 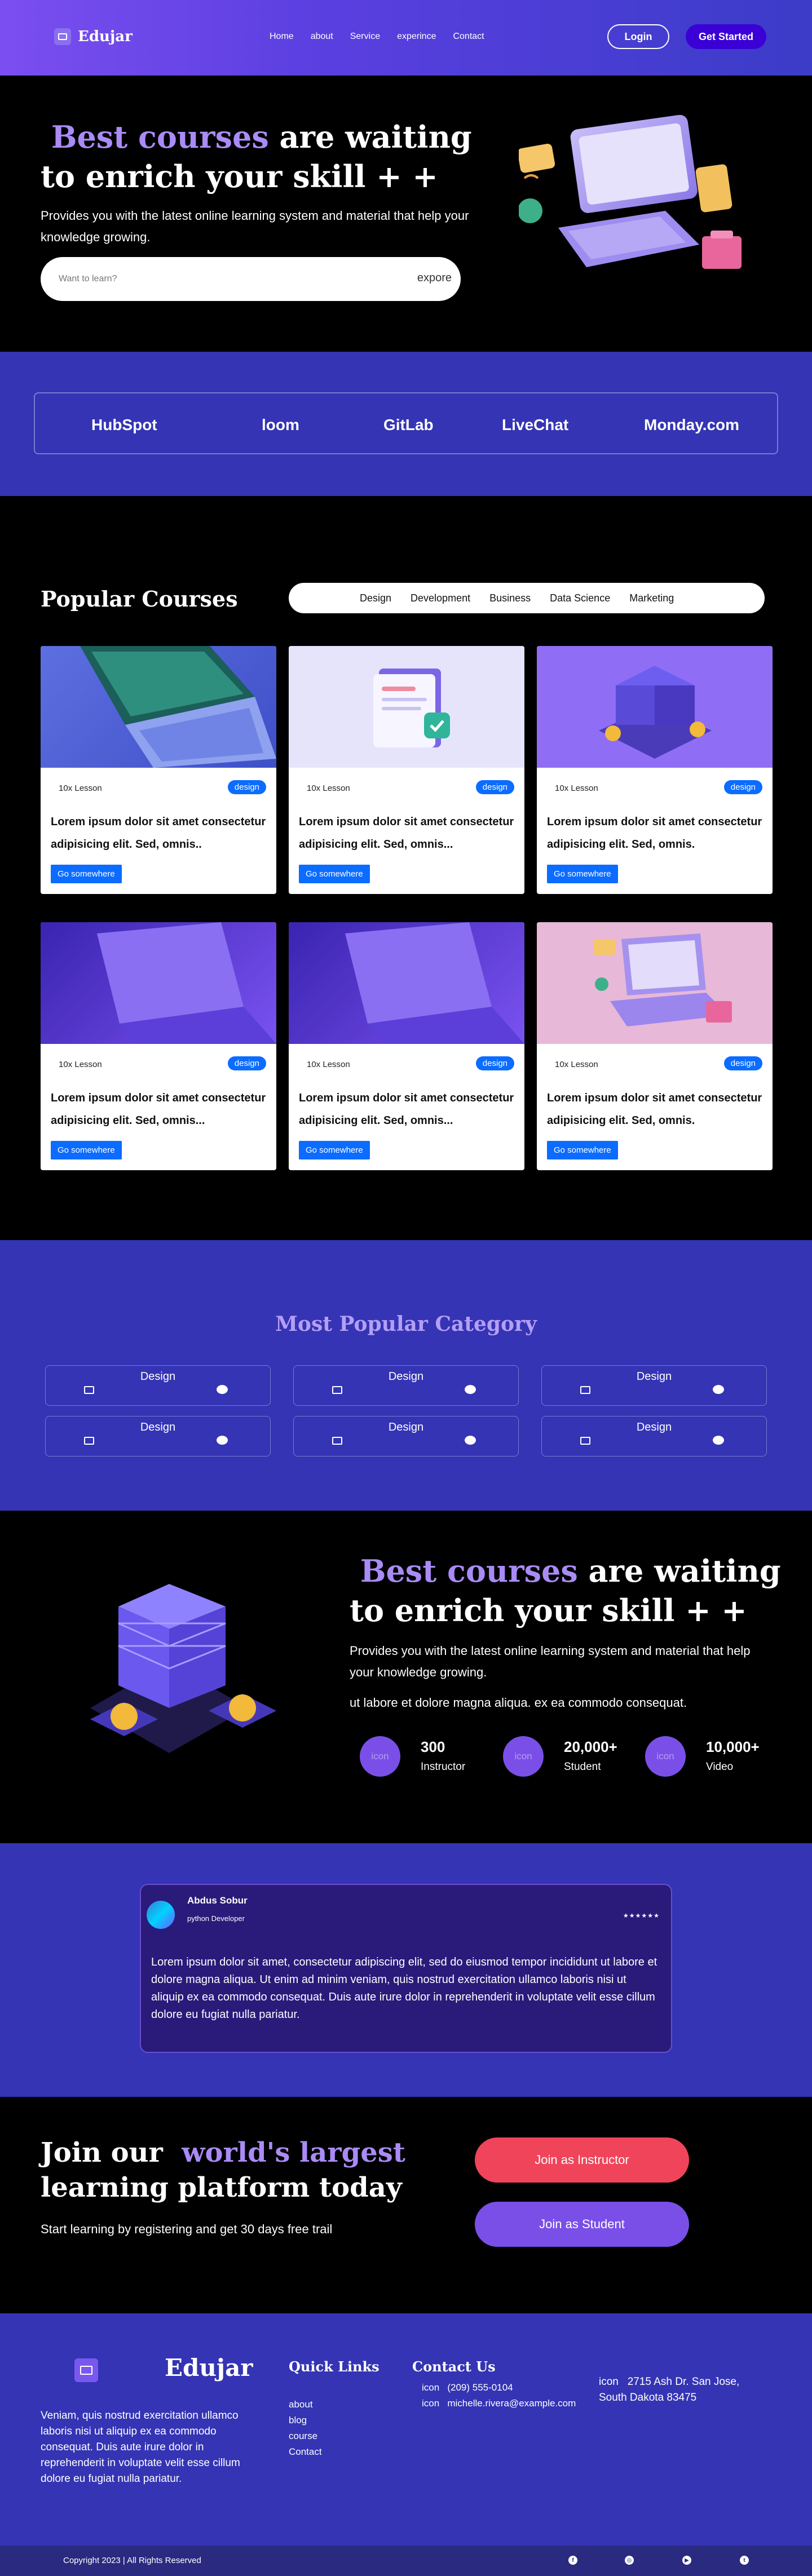 I want to click on footer-link-about: about, so click(x=305, y=2405).